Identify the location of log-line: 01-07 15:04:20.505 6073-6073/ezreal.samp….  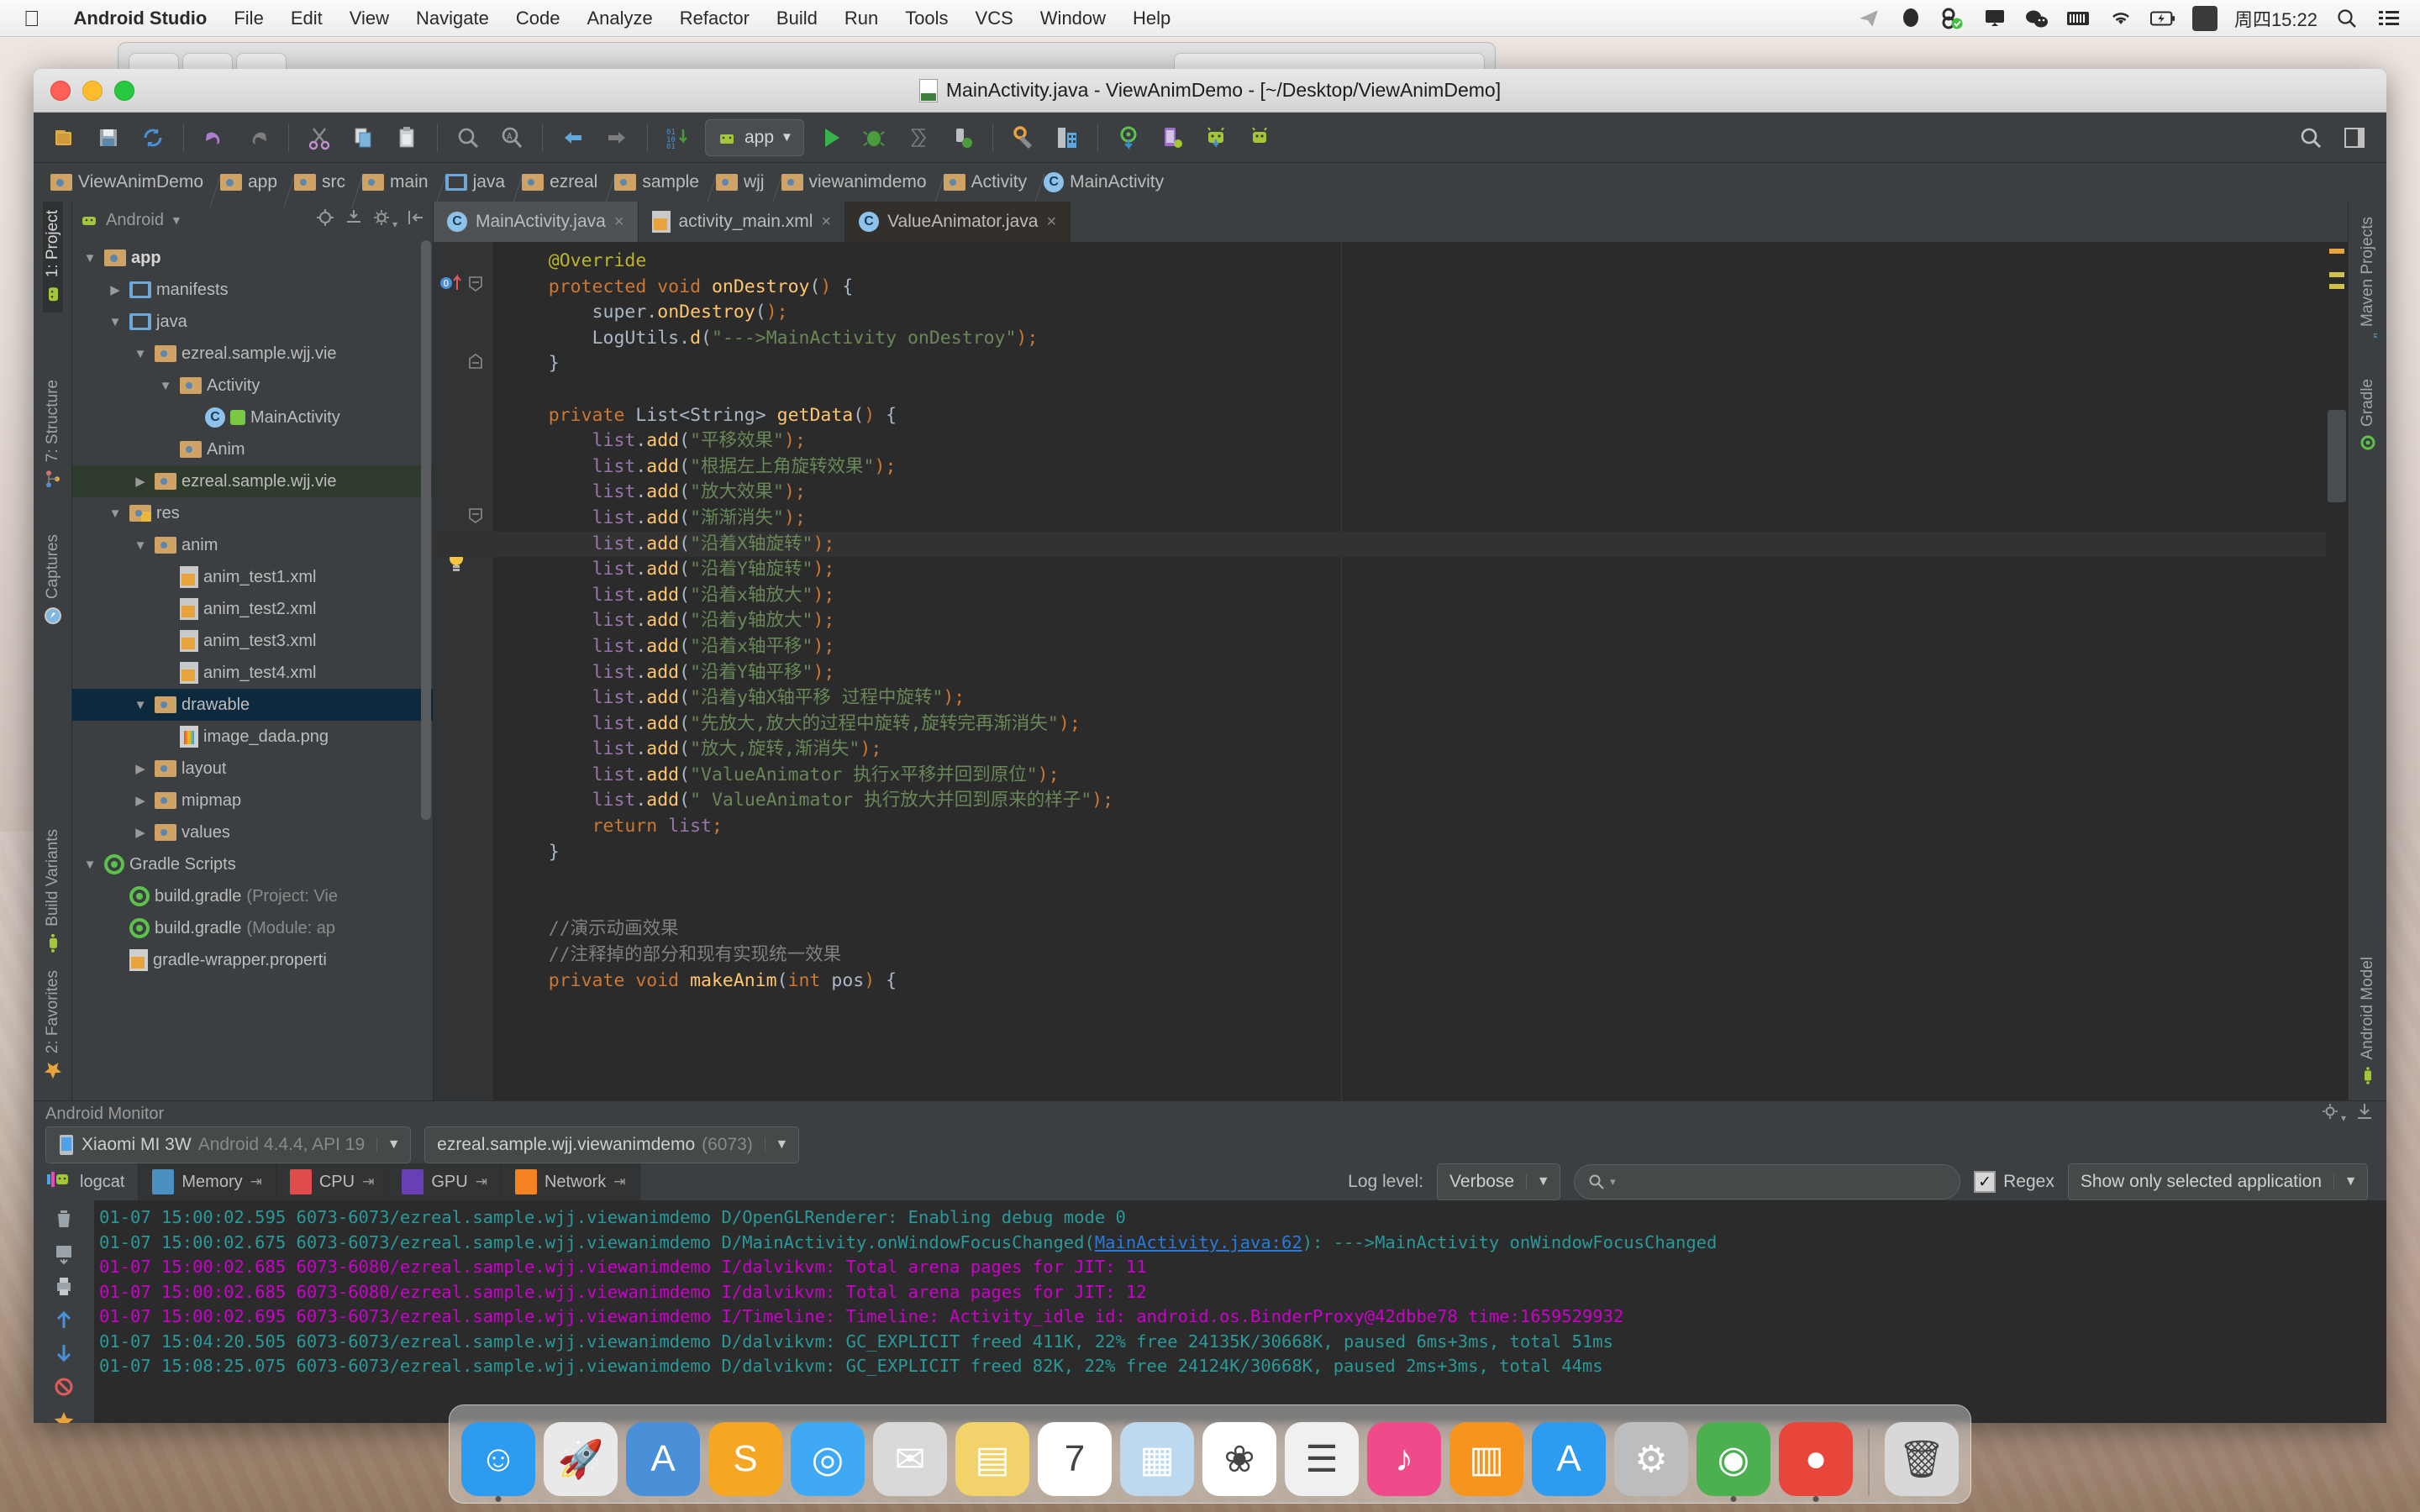
(1232, 1342).